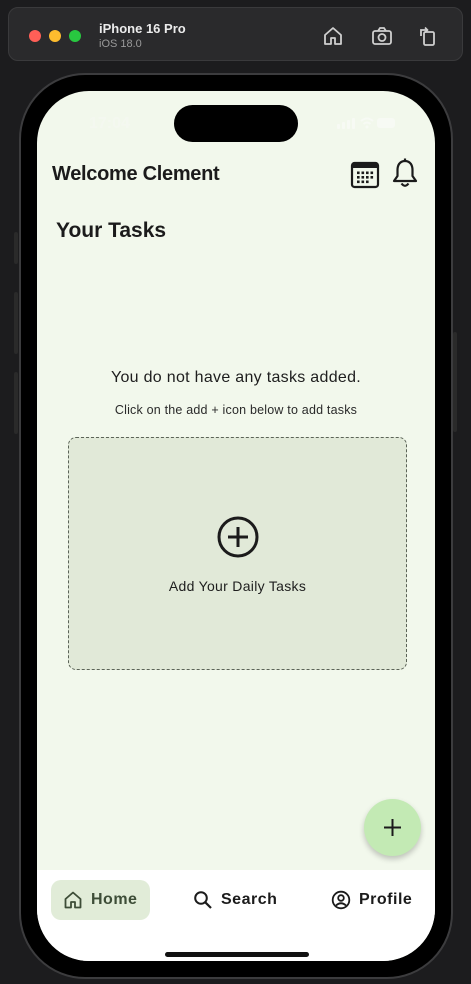 The width and height of the screenshot is (471, 984). I want to click on screenshot-icon, so click(382, 36).